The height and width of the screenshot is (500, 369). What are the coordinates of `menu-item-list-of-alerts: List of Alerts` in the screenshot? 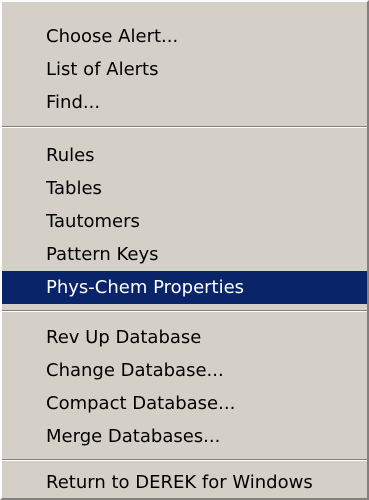 It's located at (184, 69).